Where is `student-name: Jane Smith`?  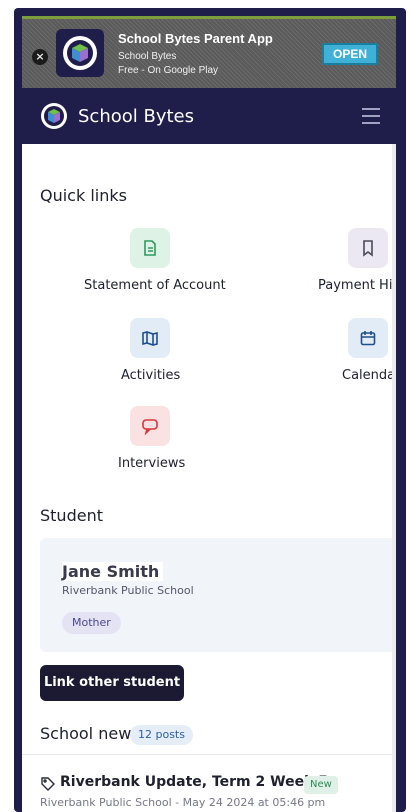
student-name: Jane Smith is located at coordinates (113, 571).